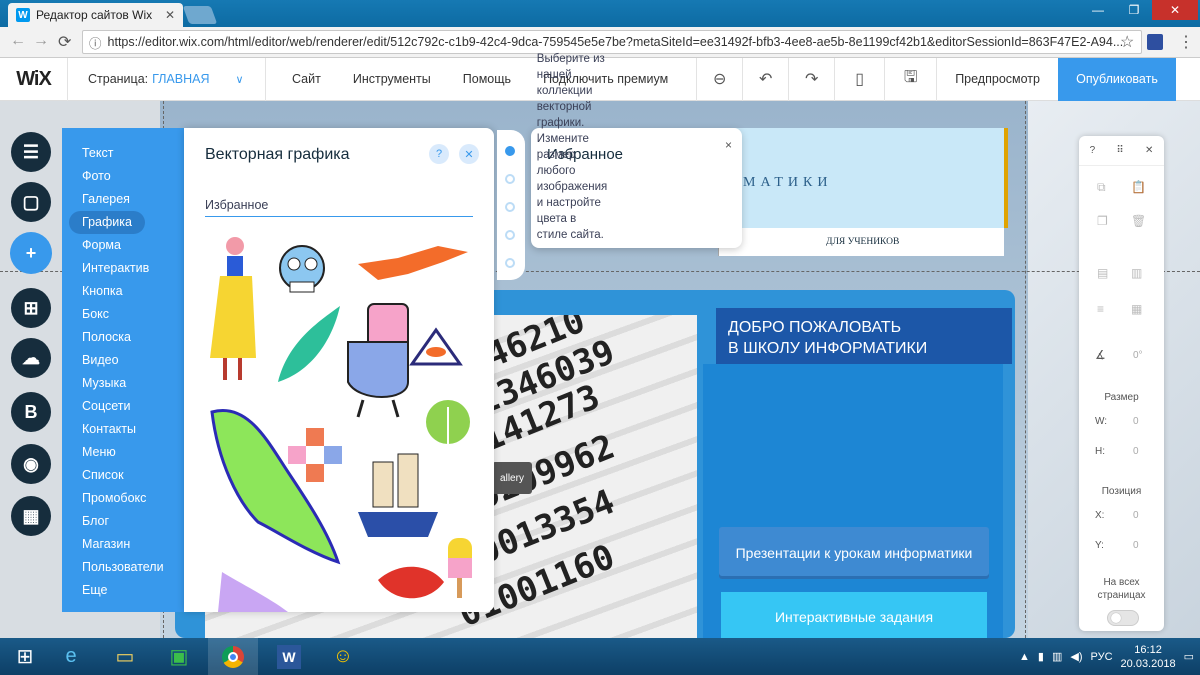 The image size is (1200, 675). Describe the element at coordinates (123, 475) in the screenshot. I see `add-item-list: Список` at that location.